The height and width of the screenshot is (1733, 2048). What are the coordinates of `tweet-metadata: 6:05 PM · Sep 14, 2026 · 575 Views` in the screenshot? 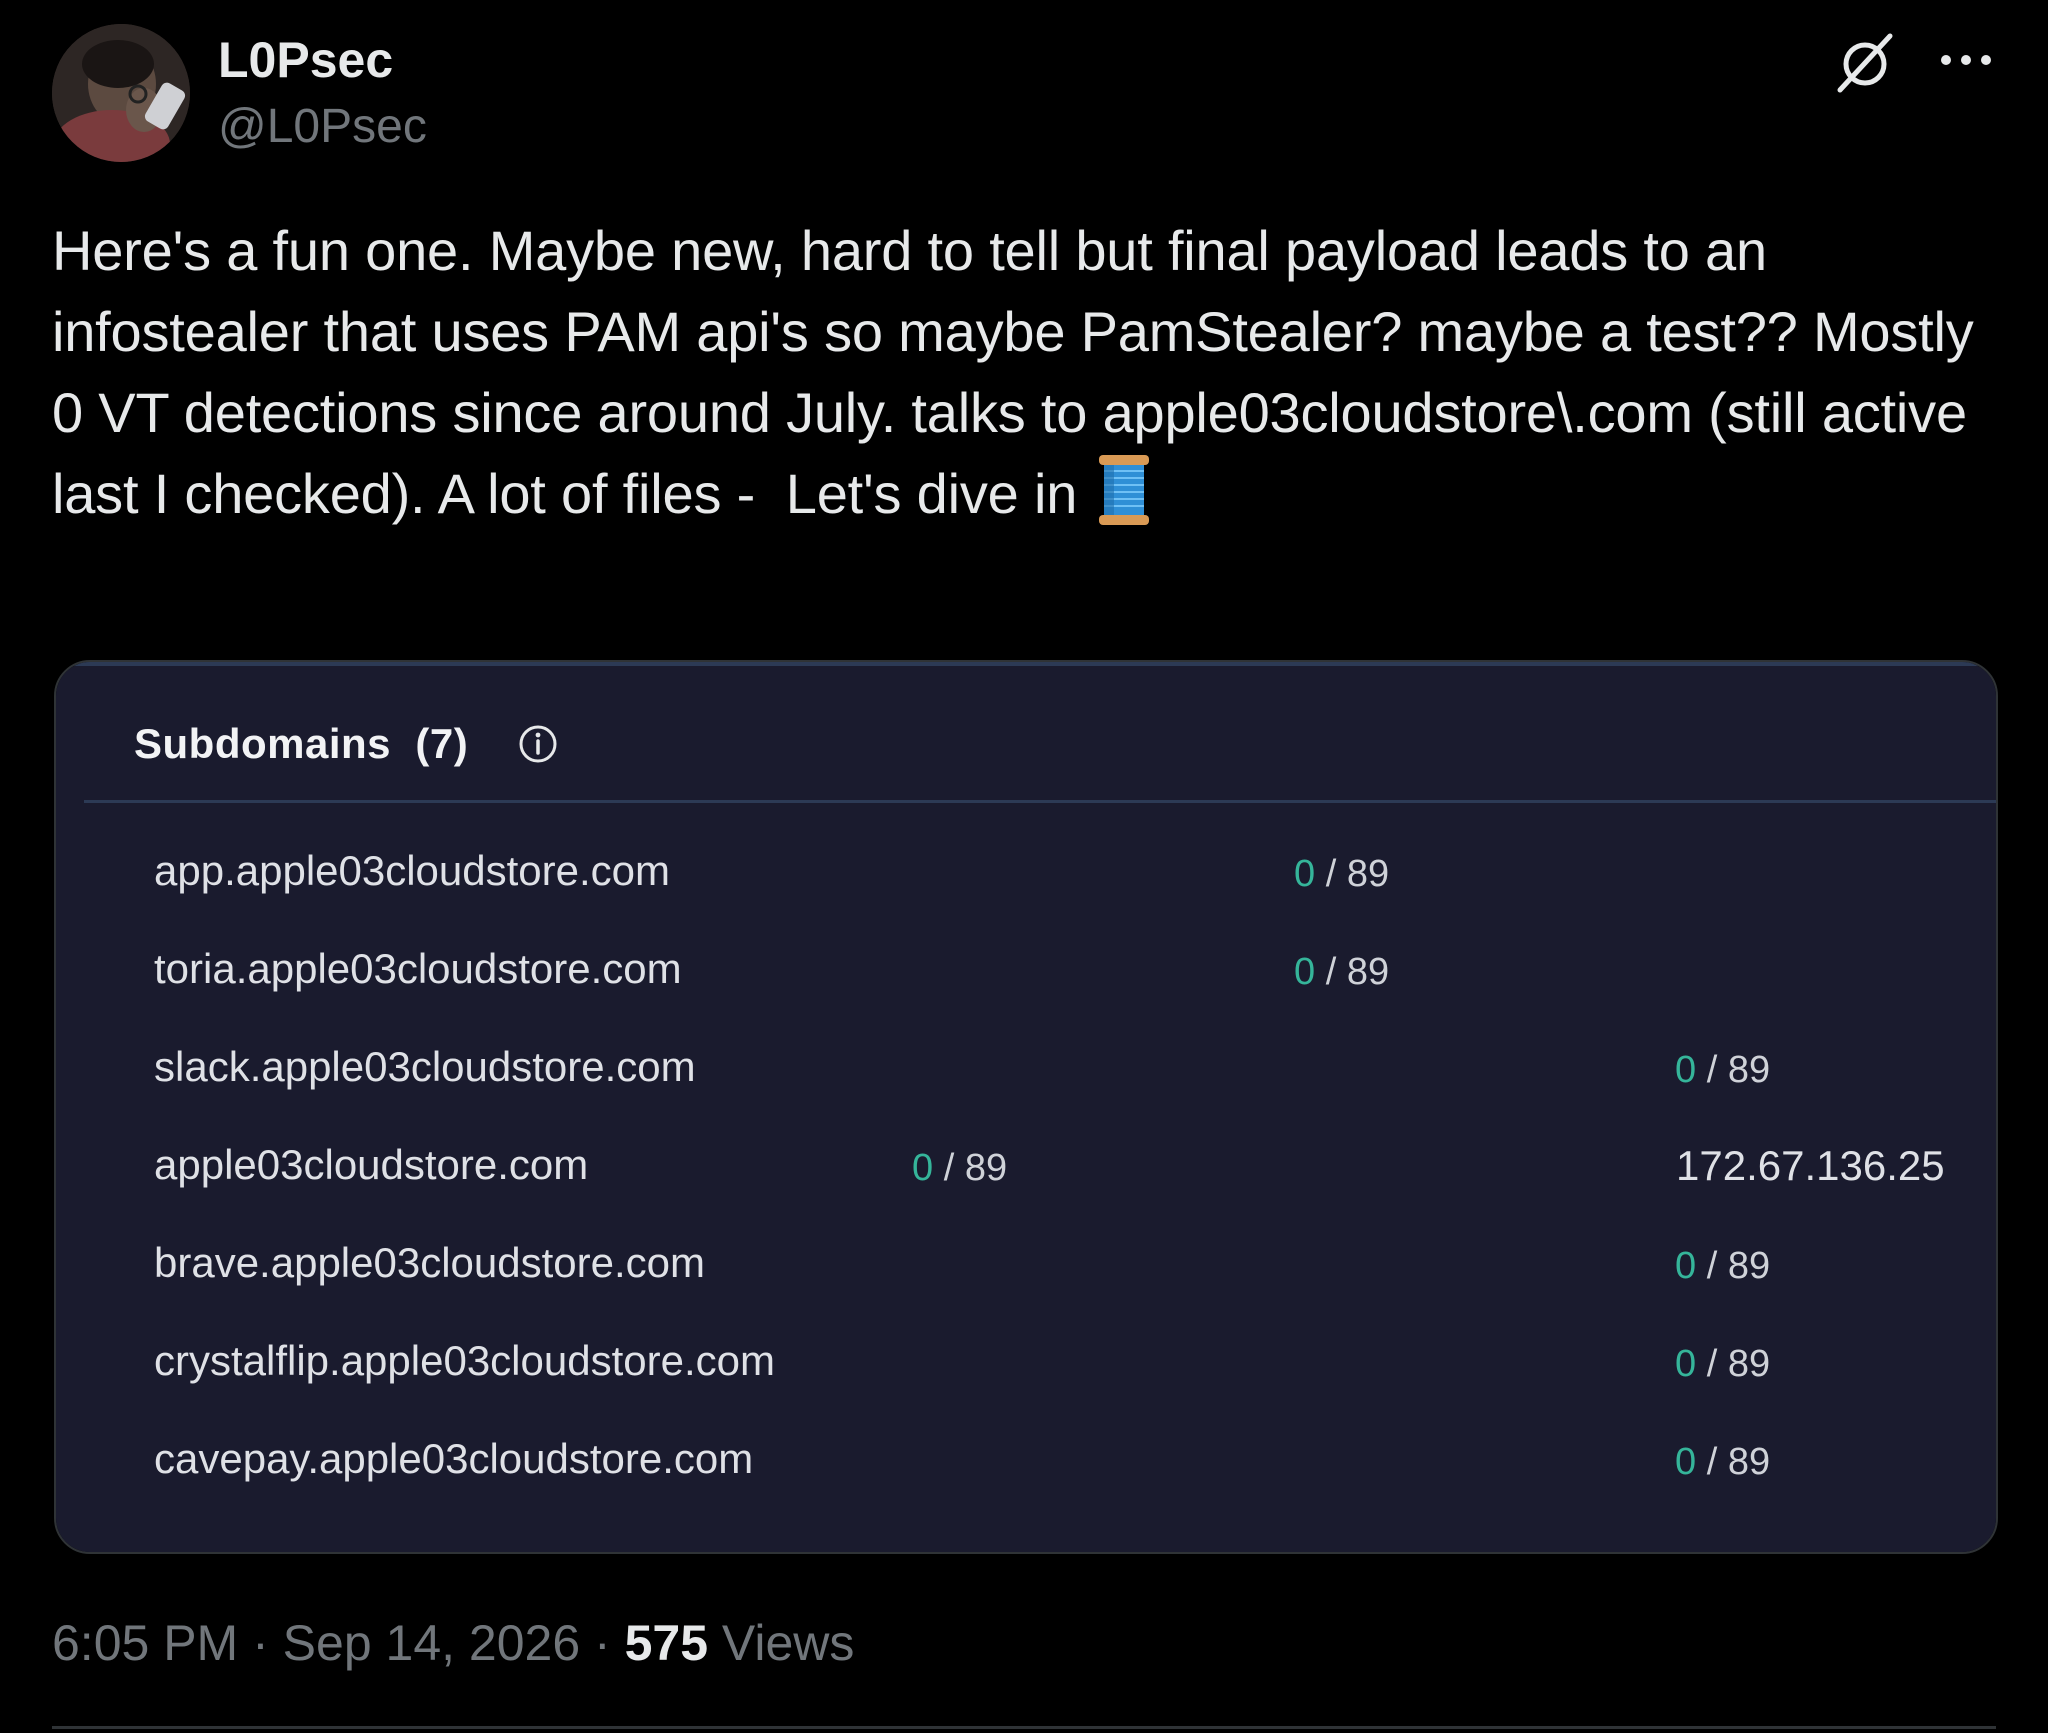 It's located at (453, 1643).